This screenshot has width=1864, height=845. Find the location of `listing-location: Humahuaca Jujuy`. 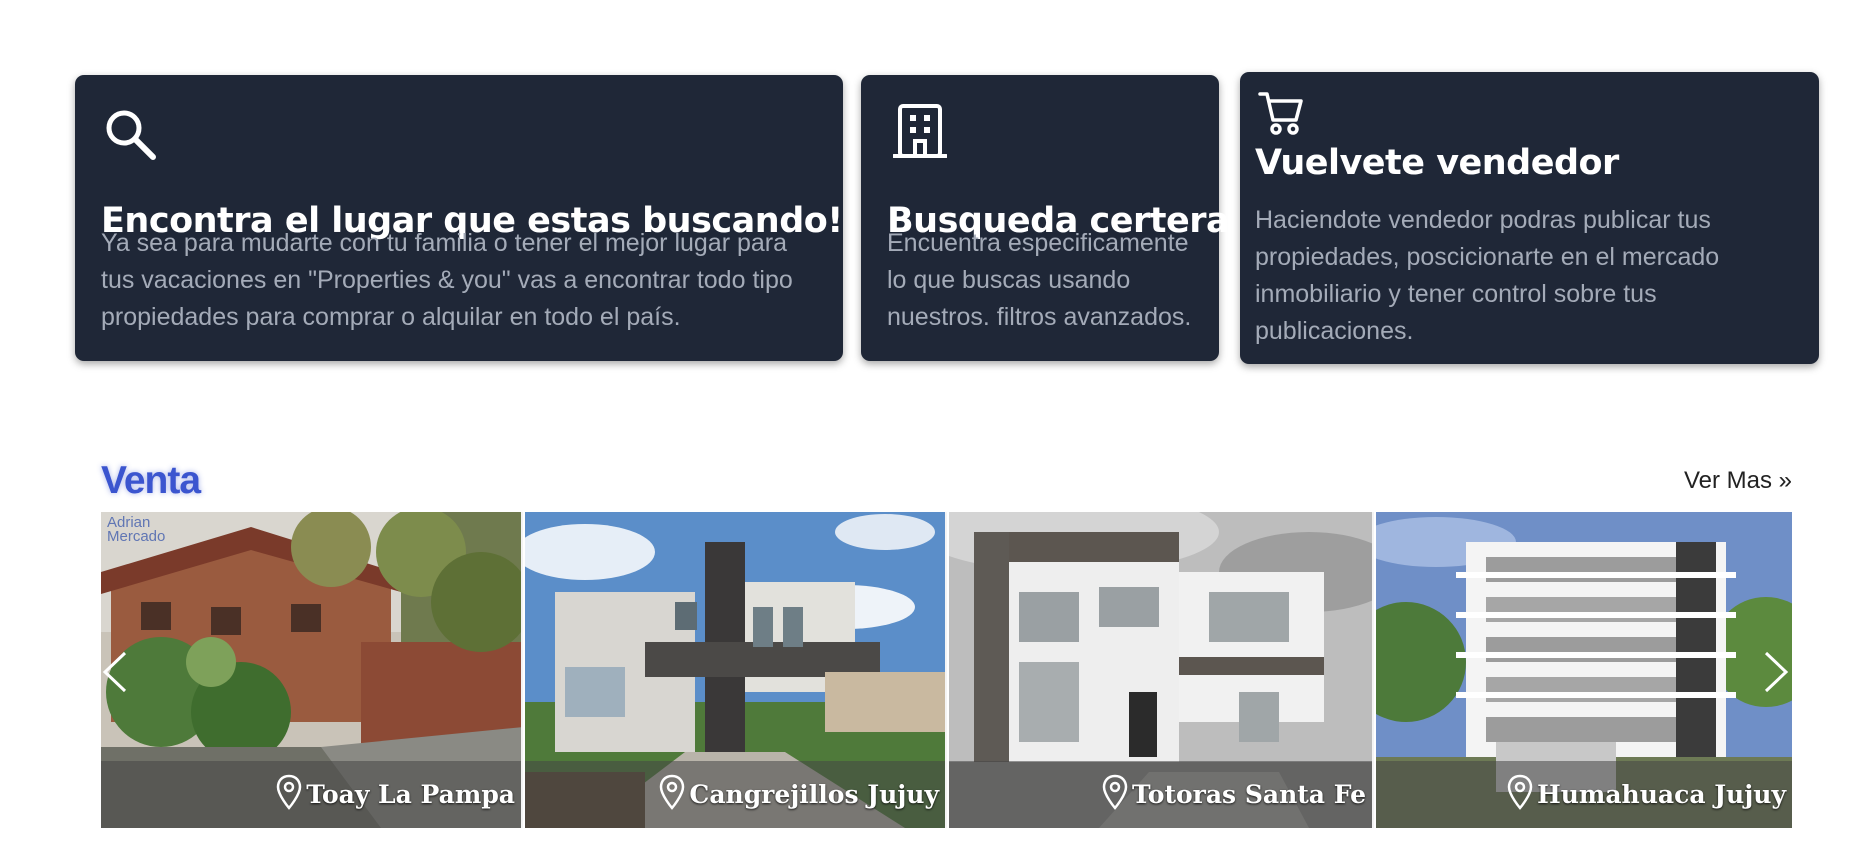

listing-location: Humahuaca Jujuy is located at coordinates (1661, 794).